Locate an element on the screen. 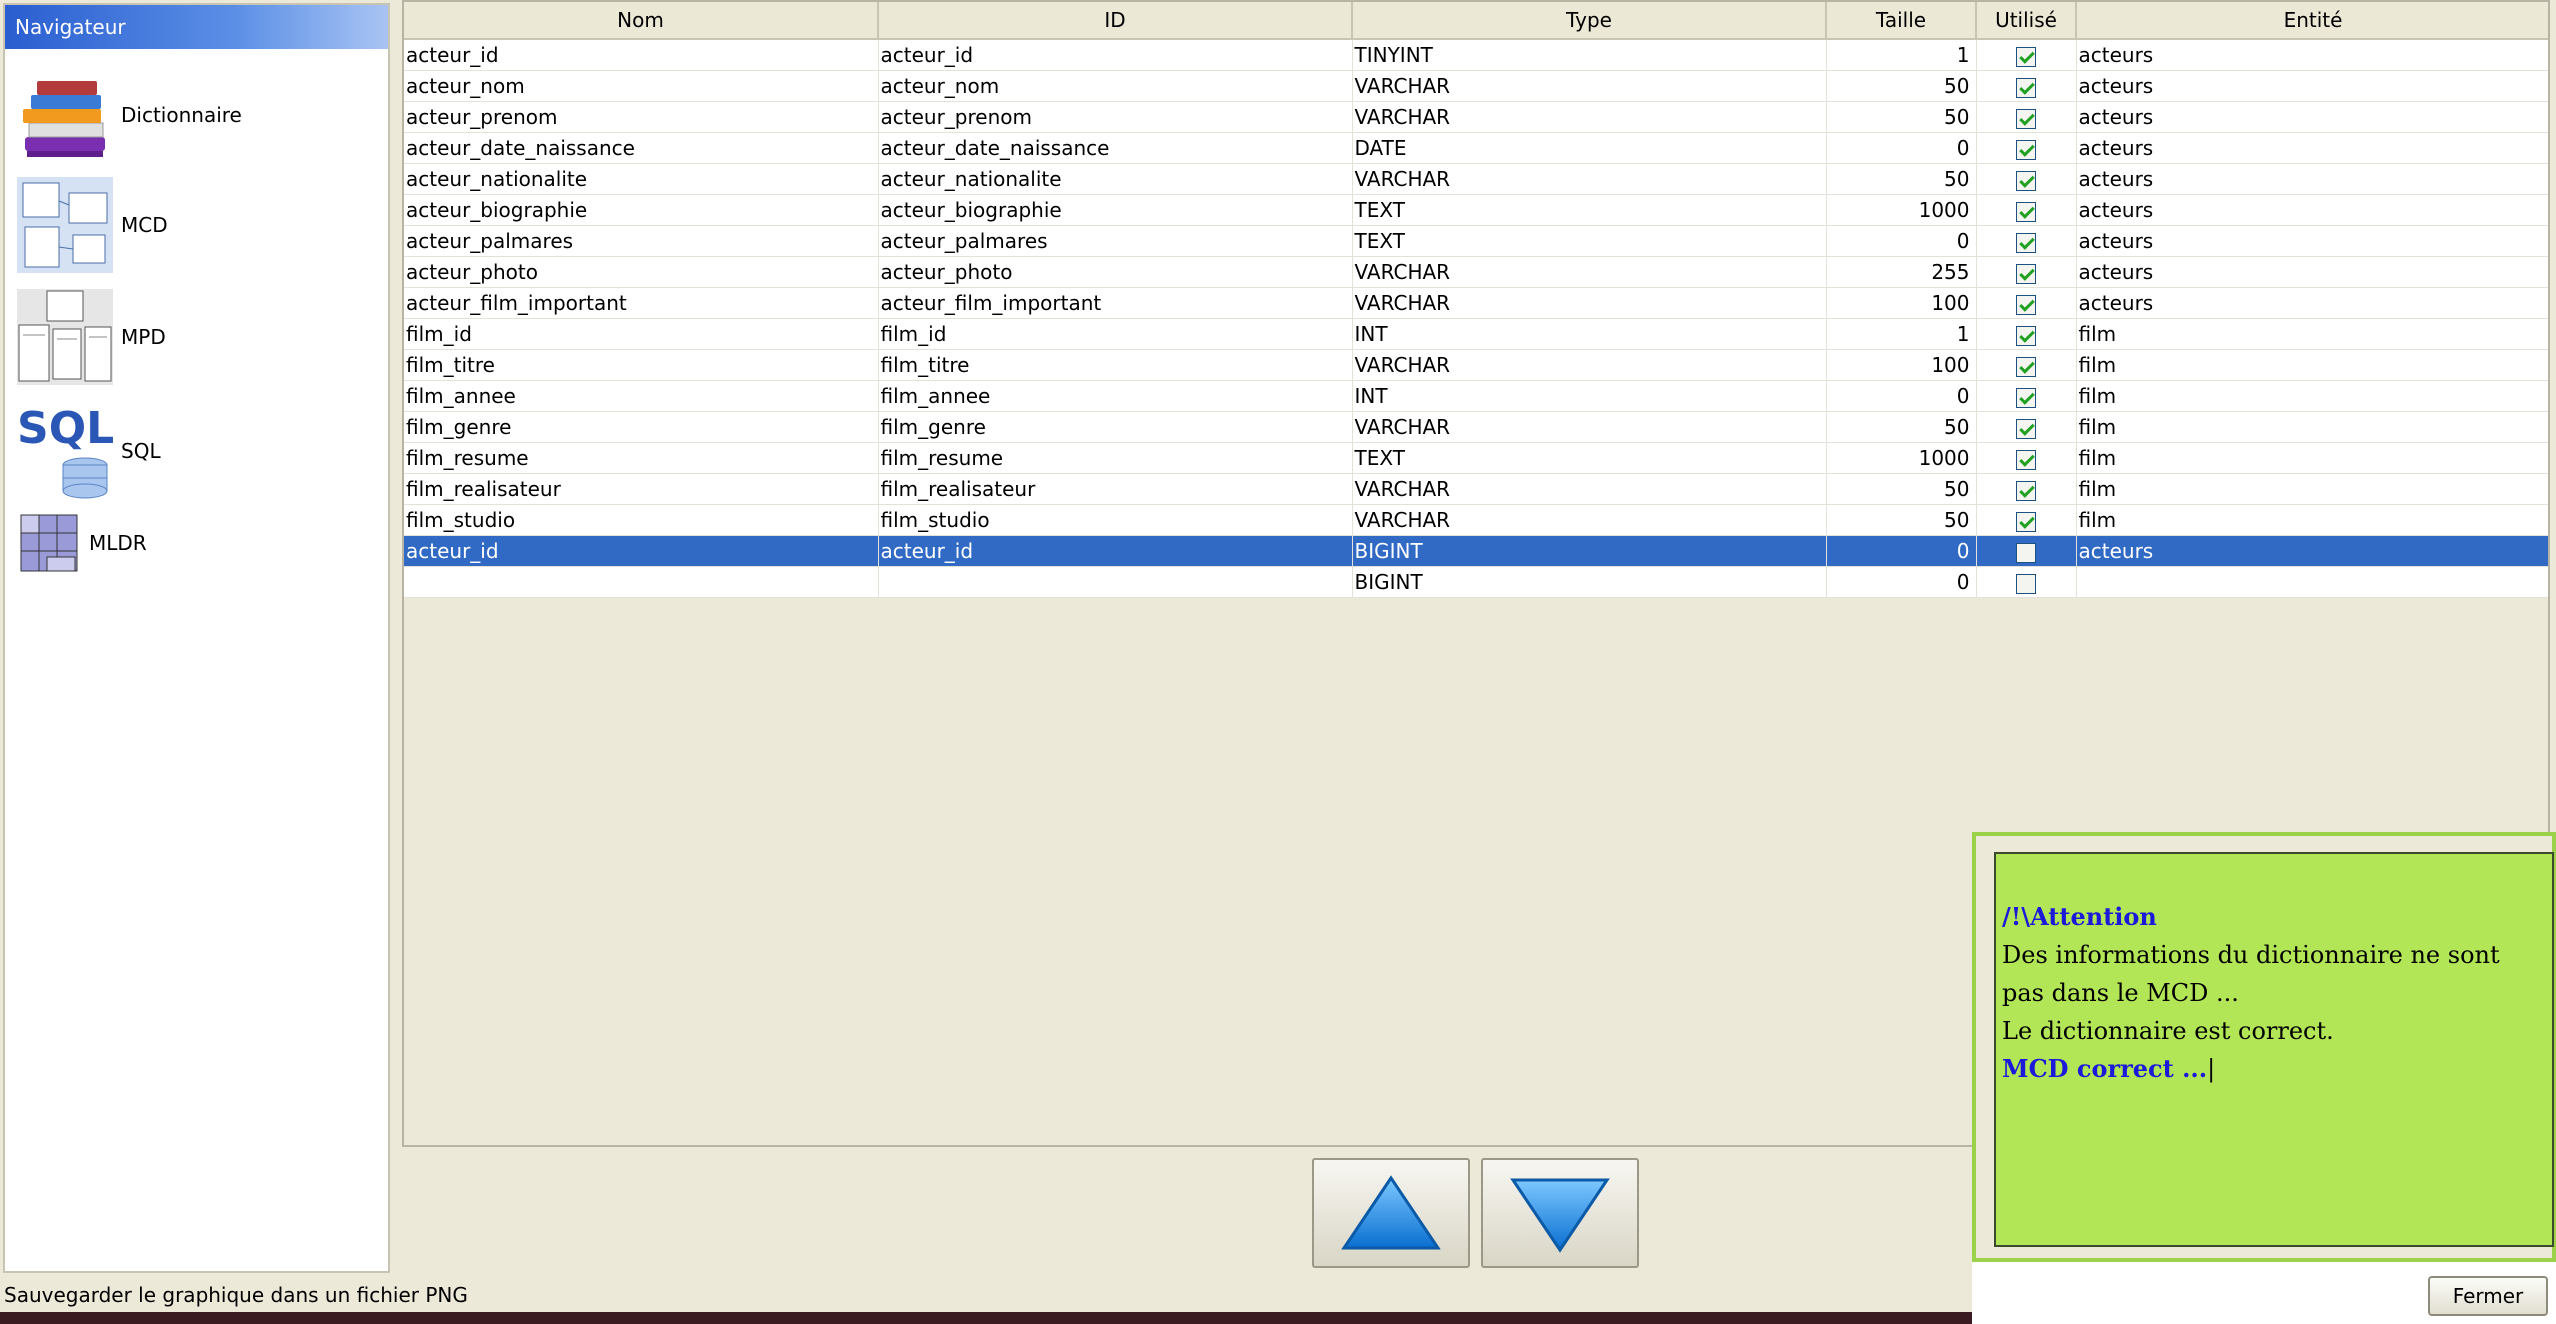 The height and width of the screenshot is (1324, 2556). cell-id: acteur_film_important is located at coordinates (1115, 303).